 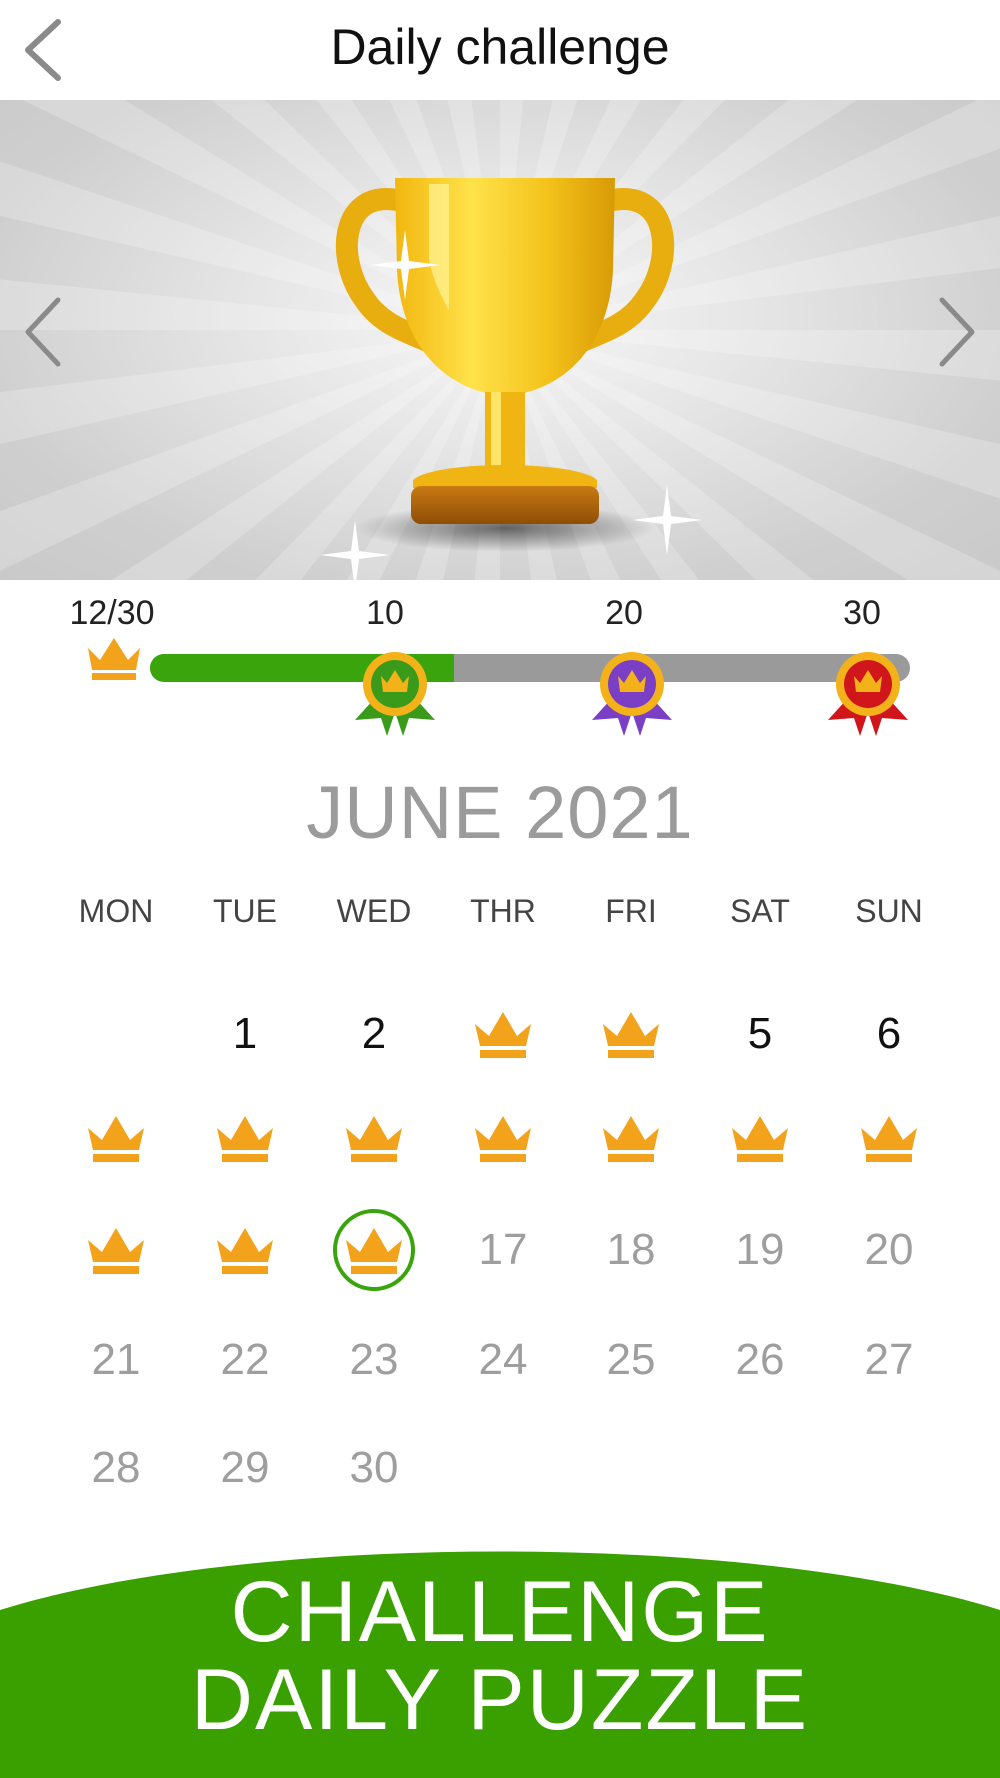 I want to click on calendar-day-20: 20, so click(x=889, y=1250).